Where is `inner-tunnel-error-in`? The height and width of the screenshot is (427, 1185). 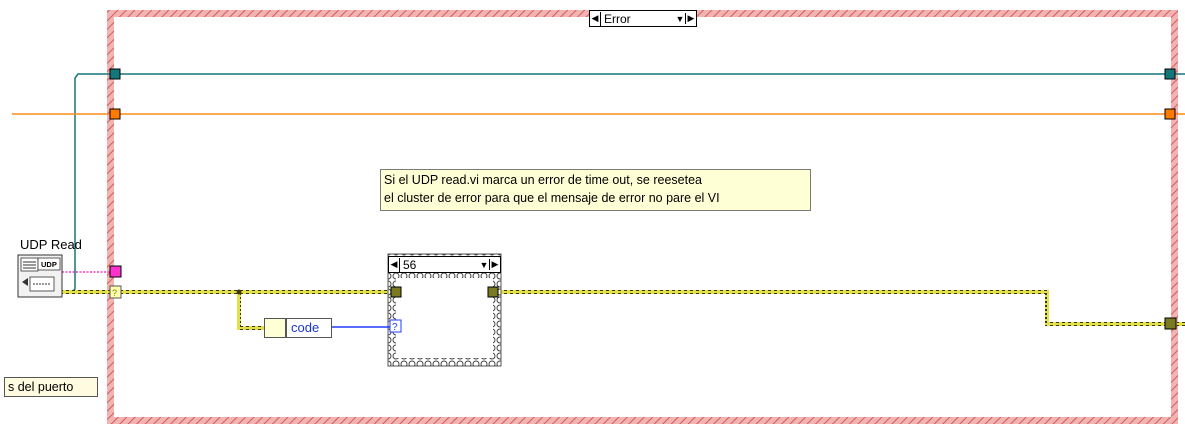
inner-tunnel-error-in is located at coordinates (396, 292).